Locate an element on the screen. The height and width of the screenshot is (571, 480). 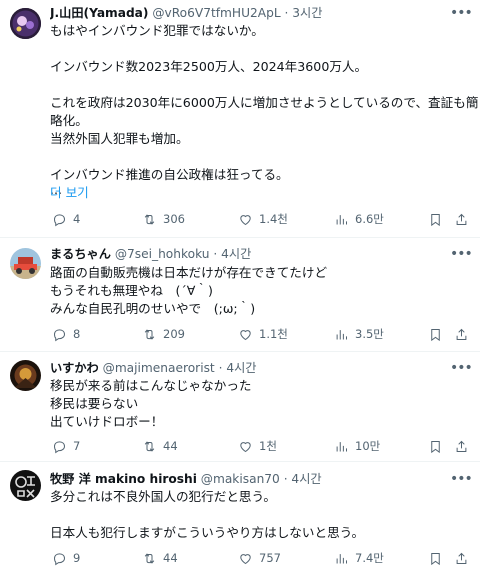
views-button: 10만 is located at coordinates (357, 446).